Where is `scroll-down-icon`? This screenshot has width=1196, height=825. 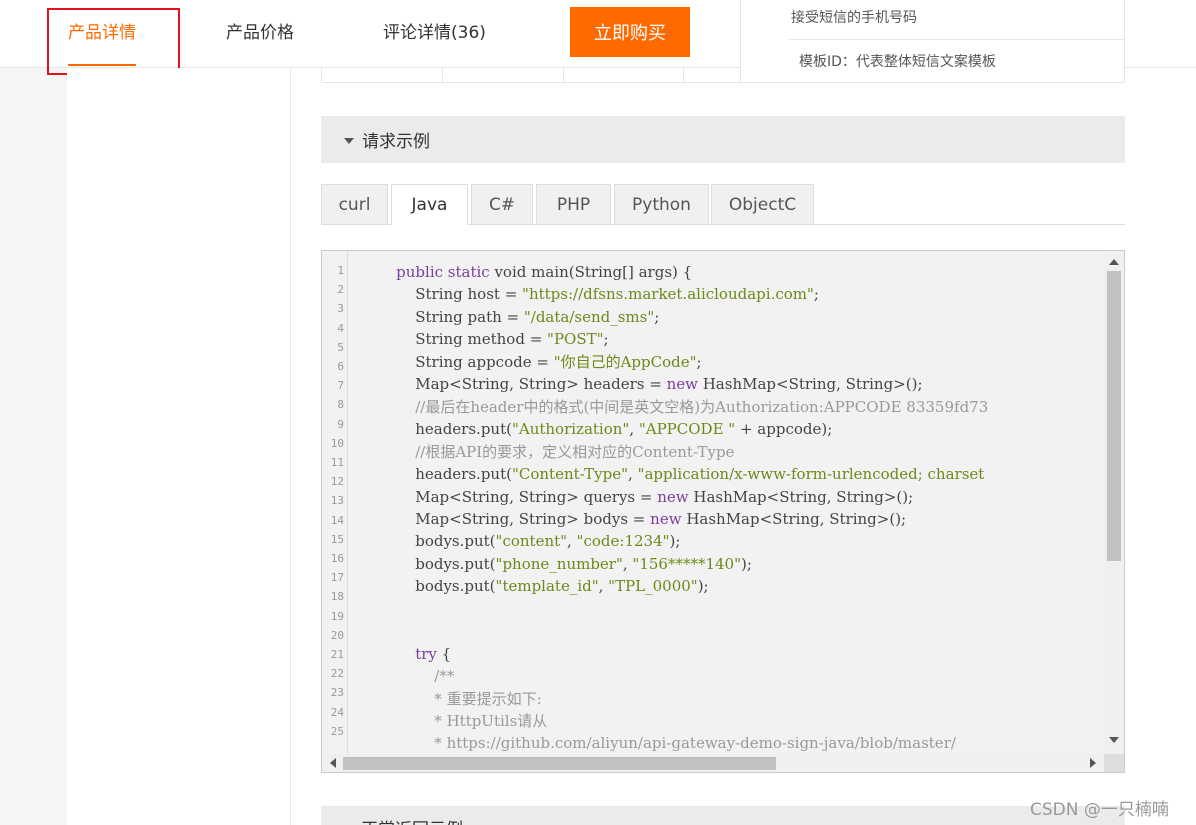 scroll-down-icon is located at coordinates (1114, 740).